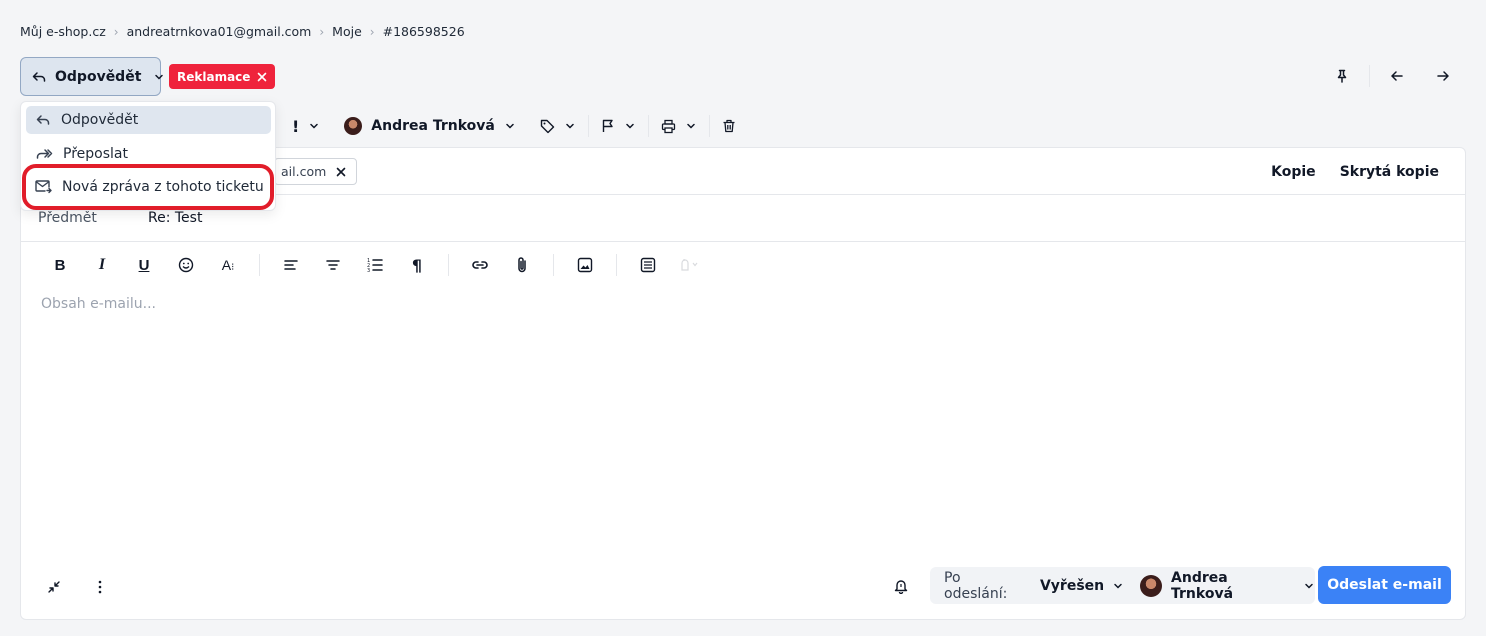  What do you see at coordinates (558, 126) in the screenshot?
I see `tags-dropdown` at bounding box center [558, 126].